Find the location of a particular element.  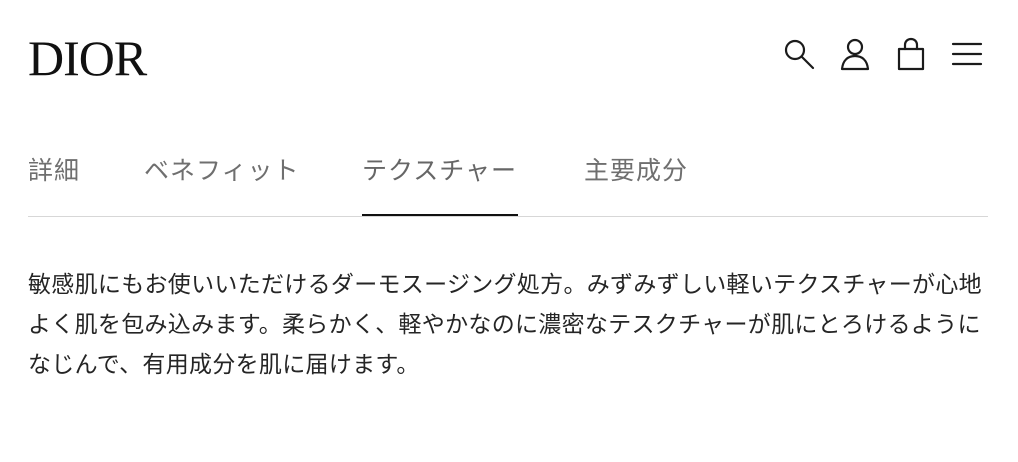

header-actions is located at coordinates (883, 54).